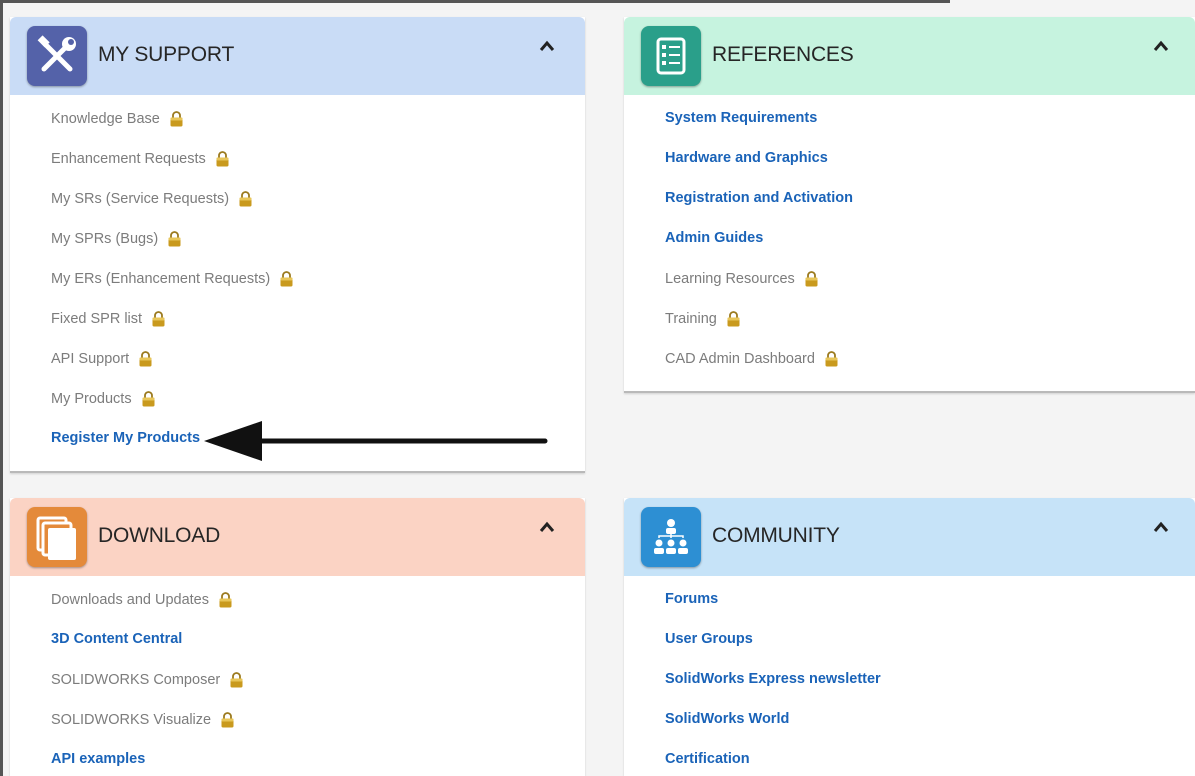 Image resolution: width=1195 pixels, height=776 pixels. What do you see at coordinates (166, 54) in the screenshot?
I see `panel-title: MY SUPPORT` at bounding box center [166, 54].